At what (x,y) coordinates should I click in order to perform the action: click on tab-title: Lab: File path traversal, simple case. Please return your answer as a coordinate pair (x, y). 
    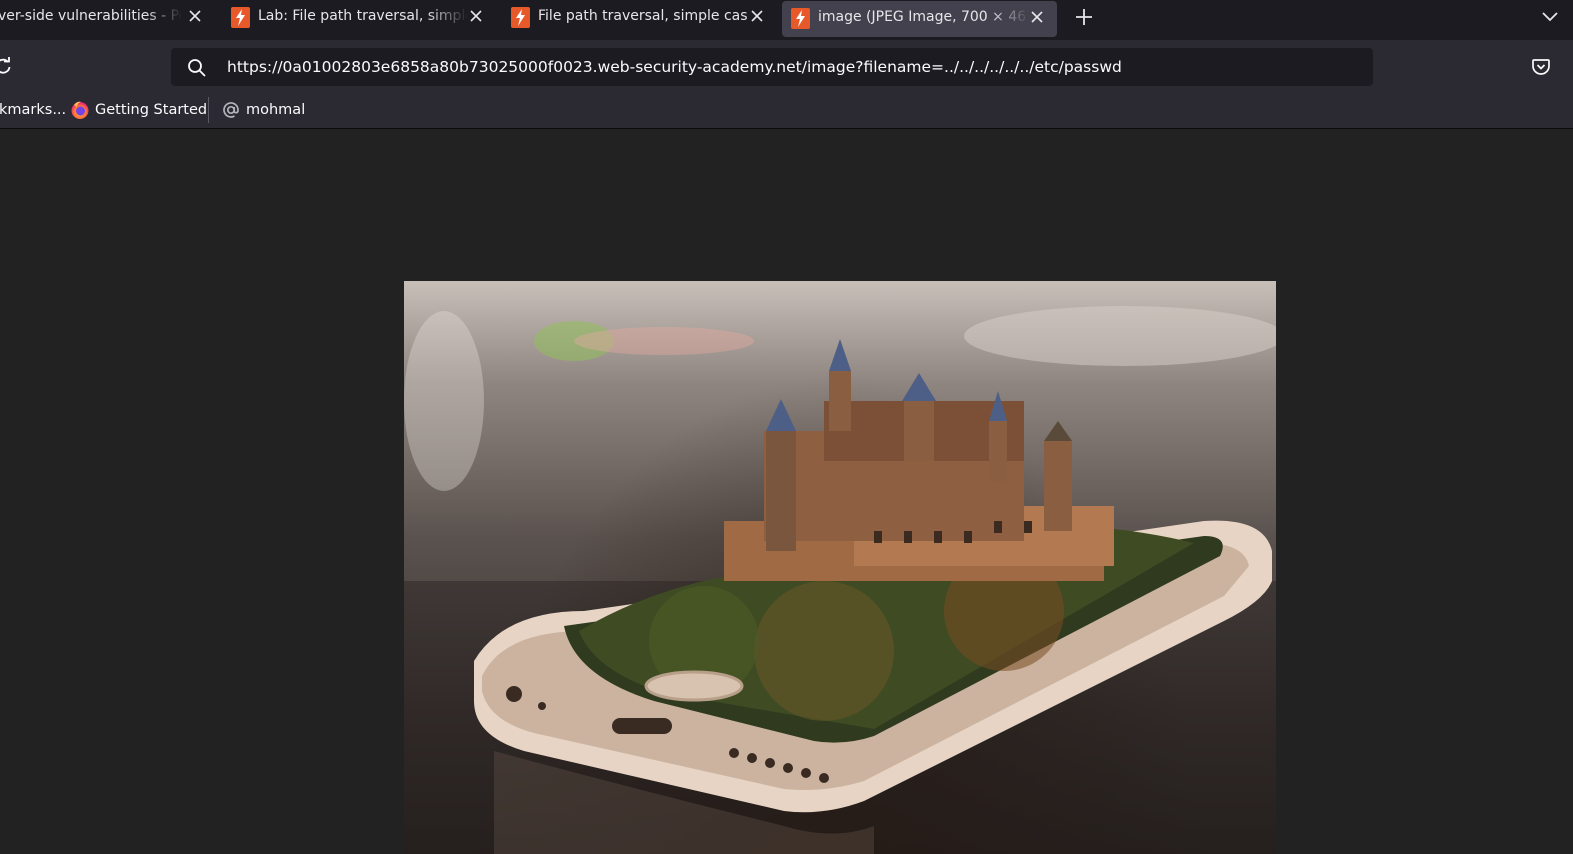
    Looking at the image, I should click on (363, 16).